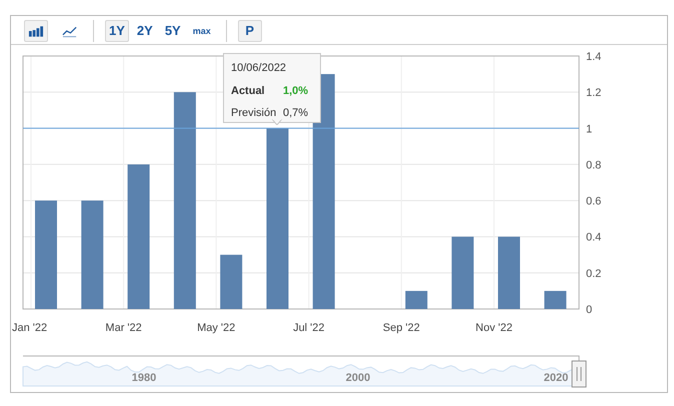 Image resolution: width=674 pixels, height=406 pixels. Describe the element at coordinates (123, 328) in the screenshot. I see `axis-label: Mar '22` at that location.